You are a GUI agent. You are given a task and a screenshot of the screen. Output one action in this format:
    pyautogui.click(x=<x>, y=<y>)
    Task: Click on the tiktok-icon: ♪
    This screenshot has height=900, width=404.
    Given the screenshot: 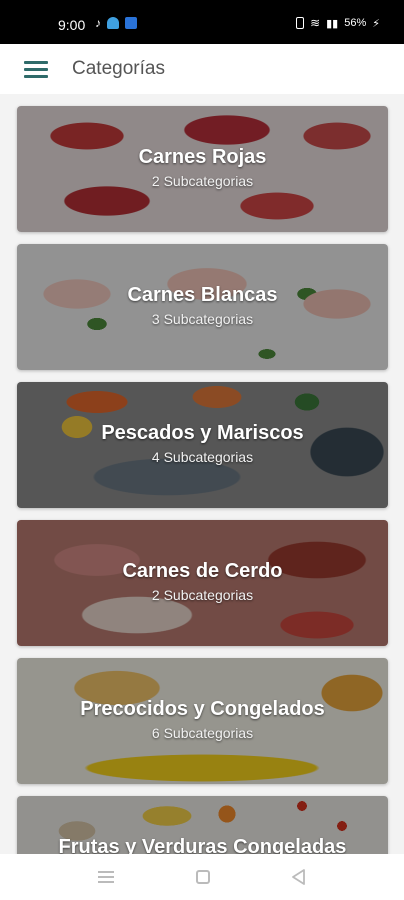 What is the action you would take?
    pyautogui.click(x=98, y=23)
    